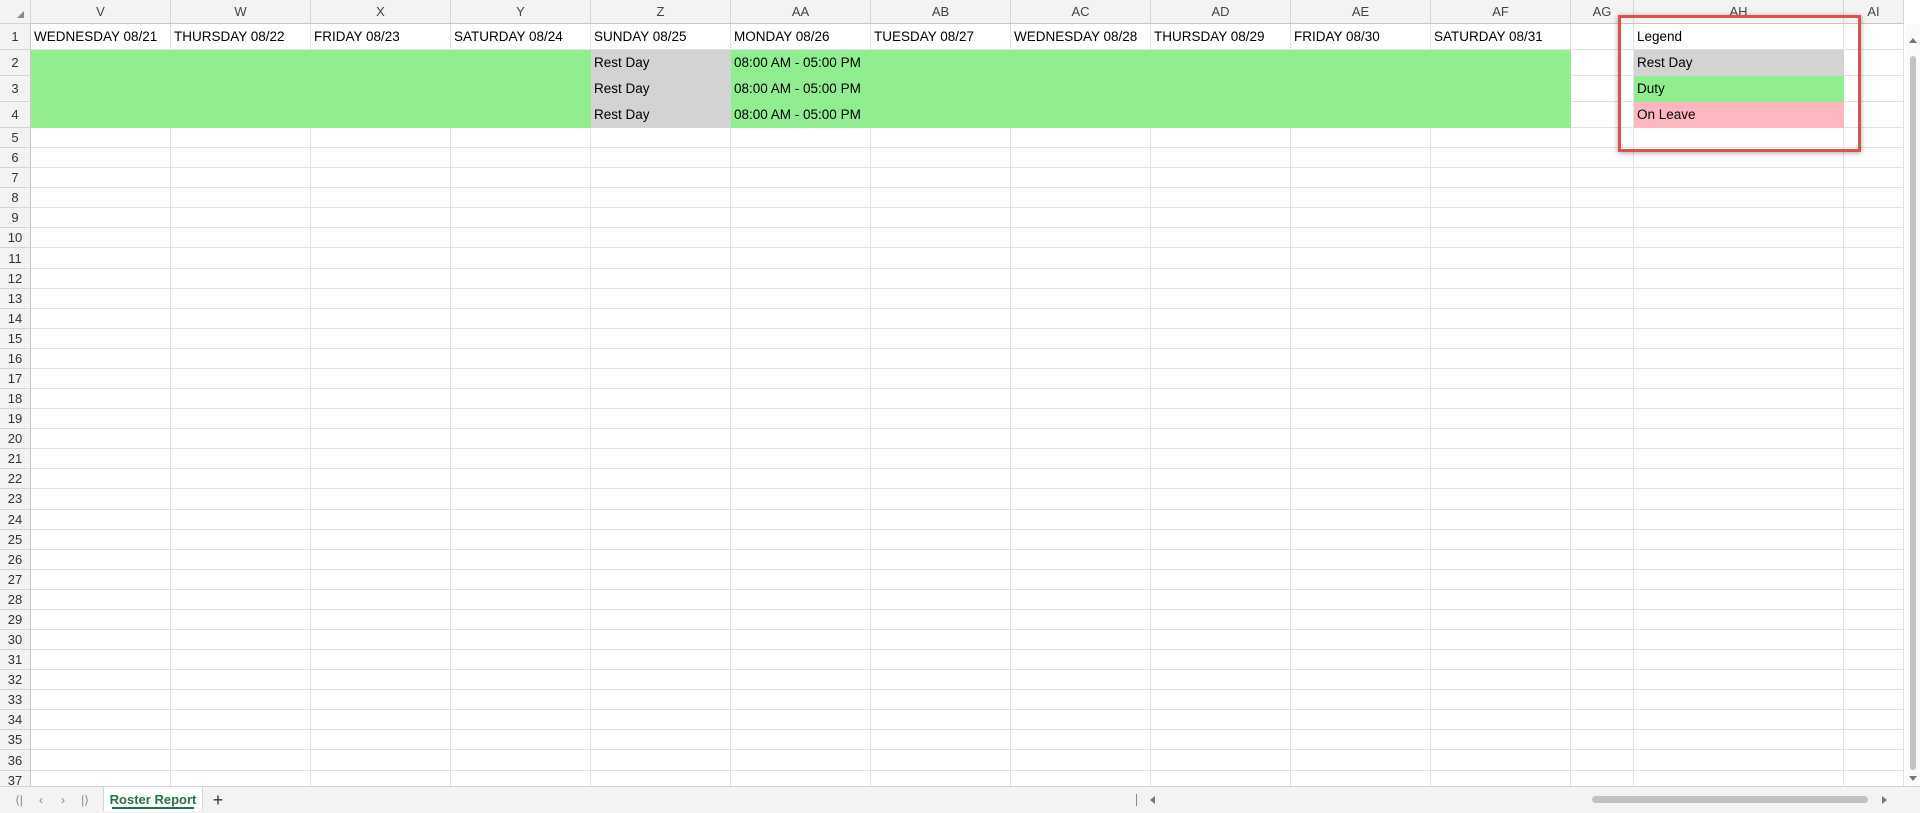 Image resolution: width=1920 pixels, height=813 pixels. Describe the element at coordinates (15, 318) in the screenshot. I see `row-header: 14` at that location.